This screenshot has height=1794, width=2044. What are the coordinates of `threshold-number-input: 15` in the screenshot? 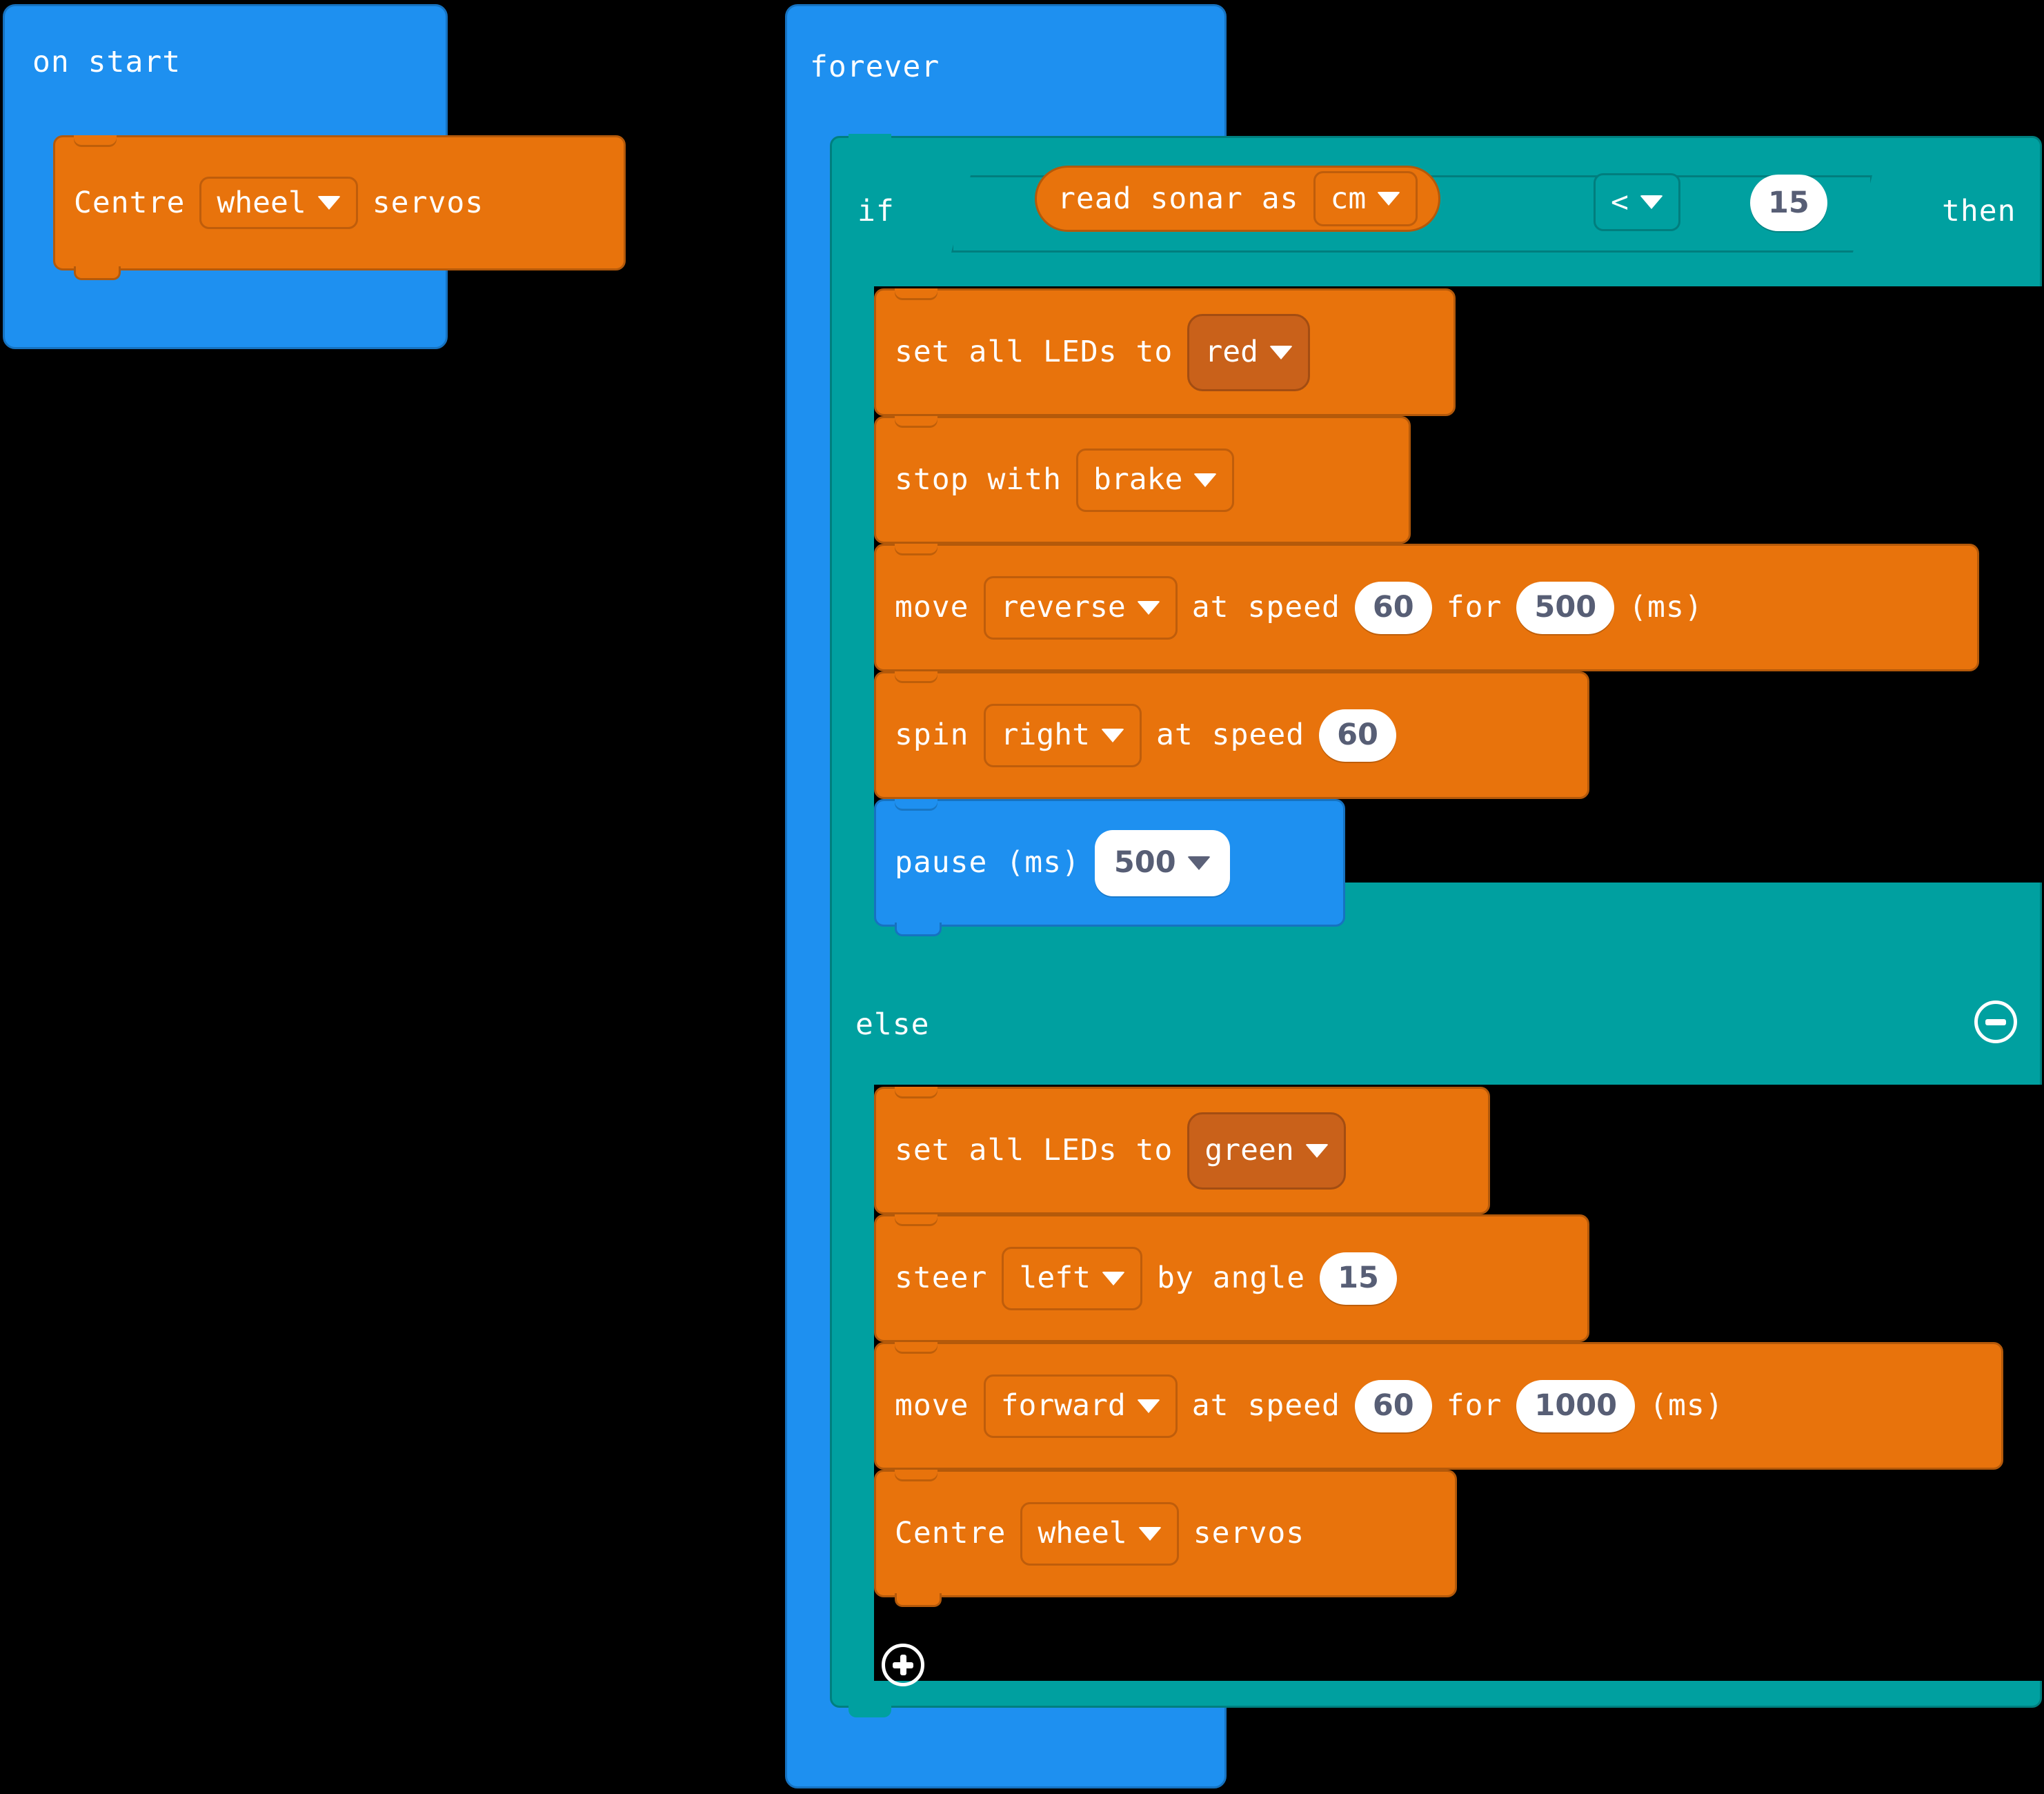 It's located at (1788, 203).